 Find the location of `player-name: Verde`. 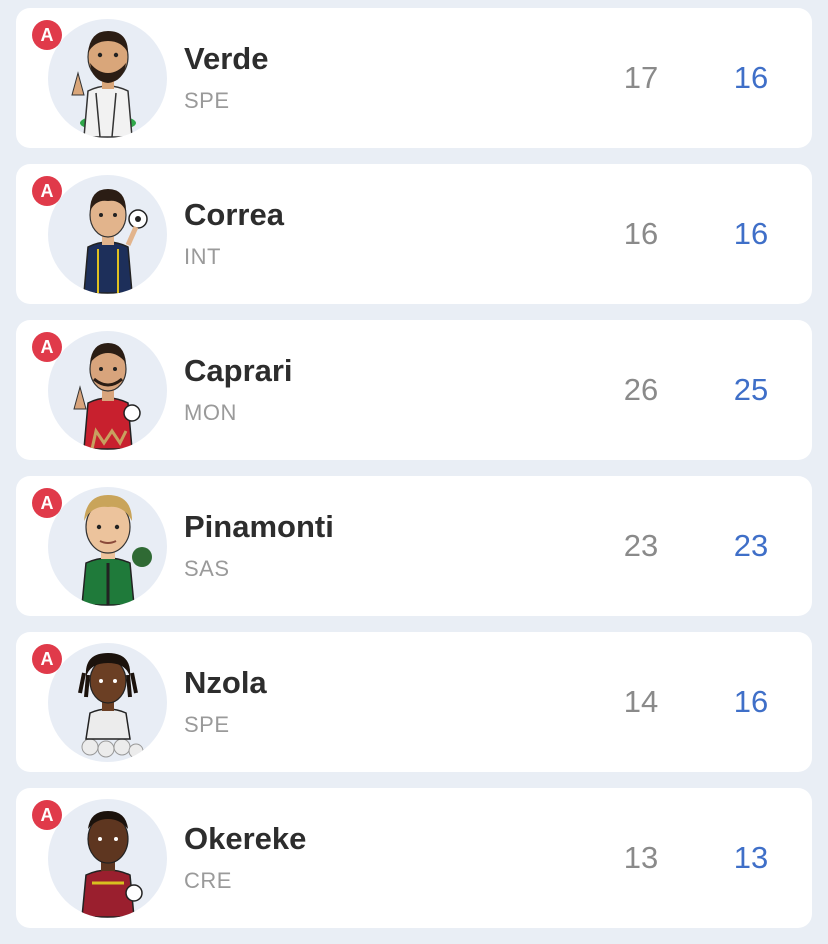

player-name: Verde is located at coordinates (226, 58).